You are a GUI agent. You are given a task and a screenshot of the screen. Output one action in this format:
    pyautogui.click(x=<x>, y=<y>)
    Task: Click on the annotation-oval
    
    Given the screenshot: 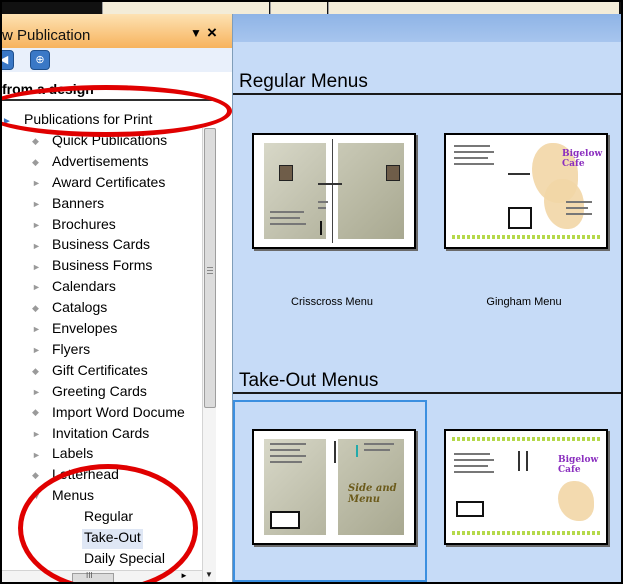 What is the action you would take?
    pyautogui.click(x=108, y=523)
    